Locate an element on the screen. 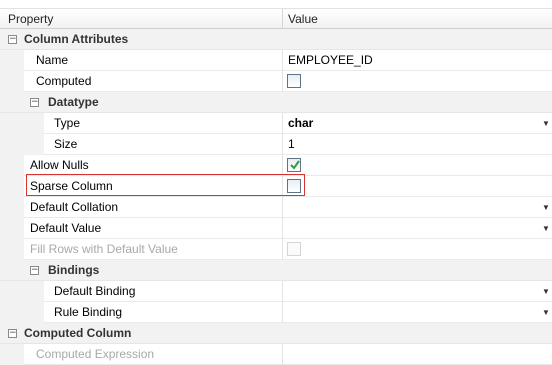 The height and width of the screenshot is (365, 552). sparse-column-checkbox is located at coordinates (294, 186).